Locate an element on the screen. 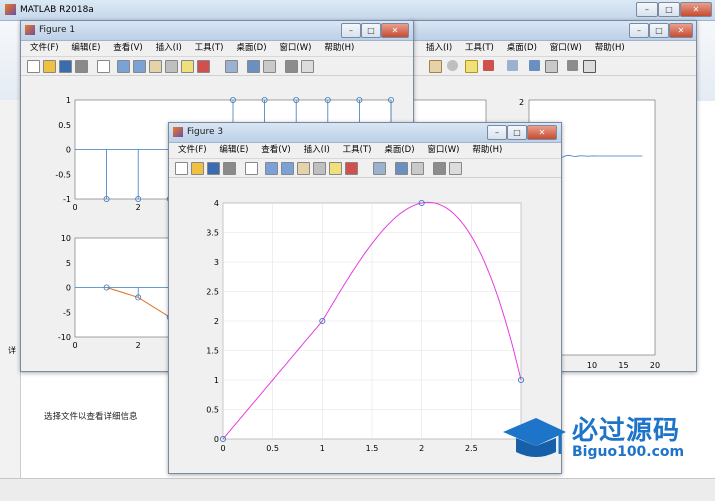 The height and width of the screenshot is (501, 715). fig1-open-folder-icon is located at coordinates (49, 66).